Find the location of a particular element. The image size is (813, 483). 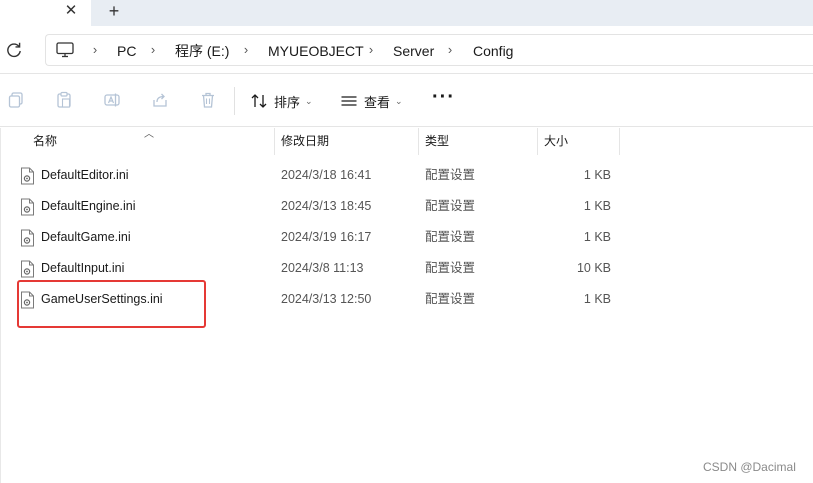

file-modified: 2024/3/13 12:50 is located at coordinates (326, 299).